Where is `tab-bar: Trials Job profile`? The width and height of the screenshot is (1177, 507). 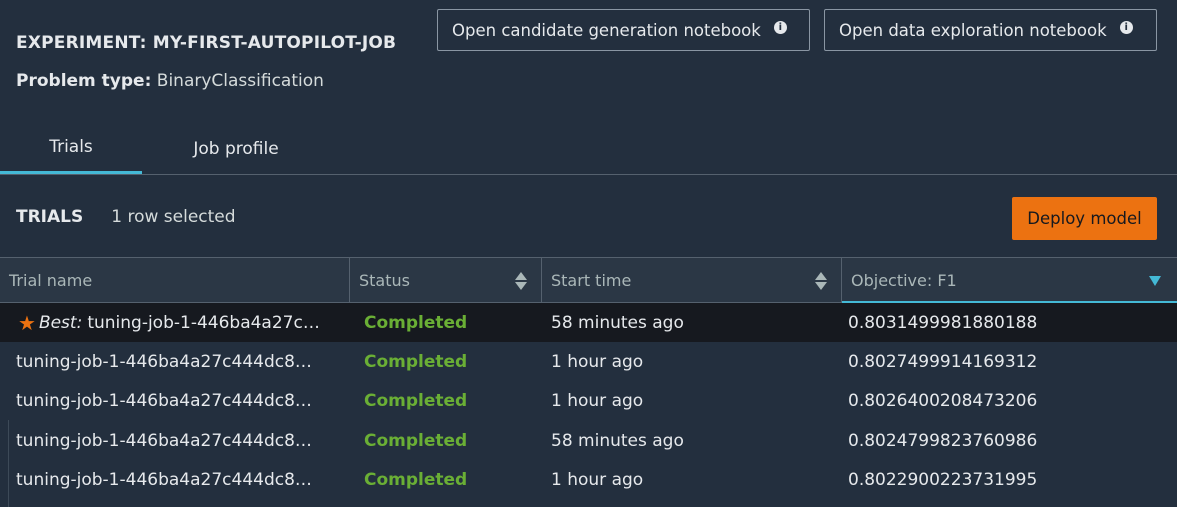 tab-bar: Trials Job profile is located at coordinates (588, 149).